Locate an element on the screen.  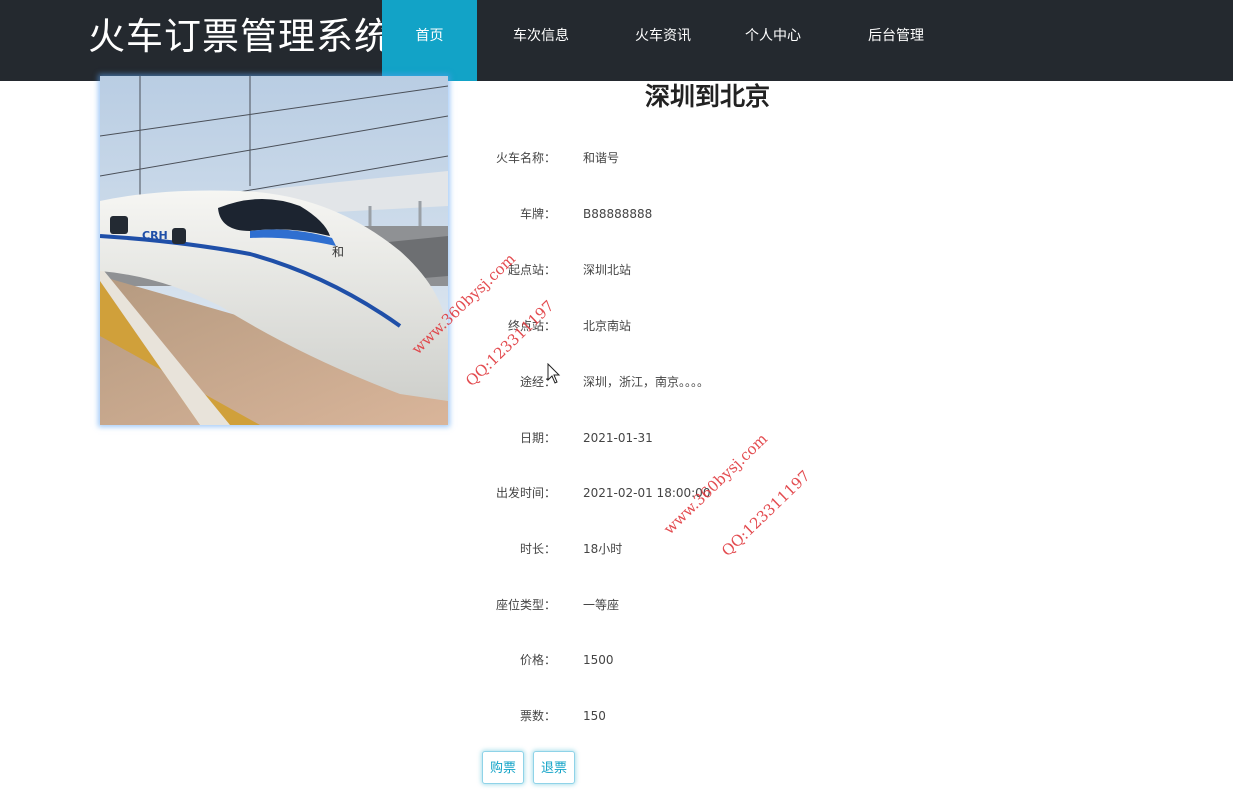
field-row-train-name: 火车名称： 和谐号 is located at coordinates (616, 158).